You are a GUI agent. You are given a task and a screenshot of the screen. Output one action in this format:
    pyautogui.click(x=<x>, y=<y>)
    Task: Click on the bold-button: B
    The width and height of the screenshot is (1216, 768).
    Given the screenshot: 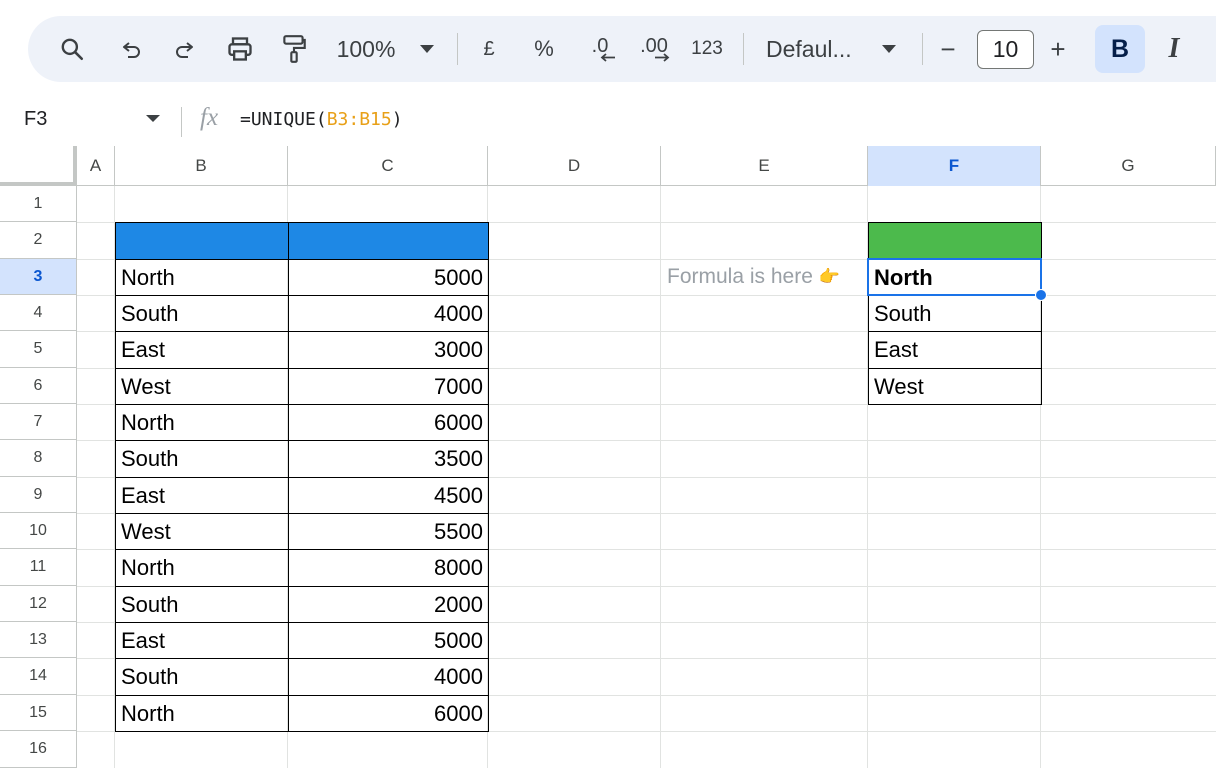 What is the action you would take?
    pyautogui.click(x=1120, y=49)
    